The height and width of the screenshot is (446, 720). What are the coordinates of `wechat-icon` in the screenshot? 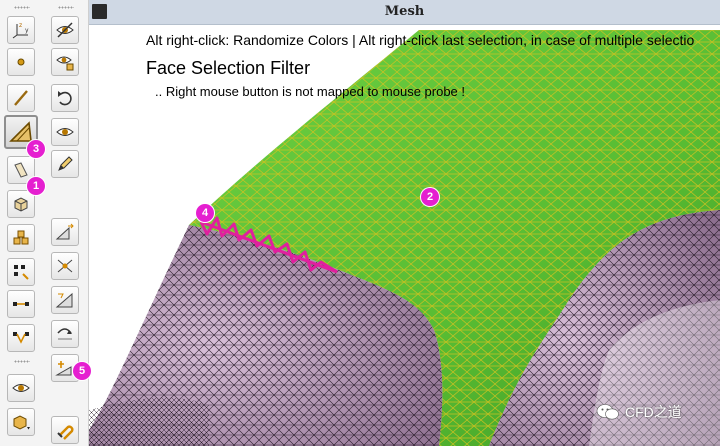 It's located at (607, 412).